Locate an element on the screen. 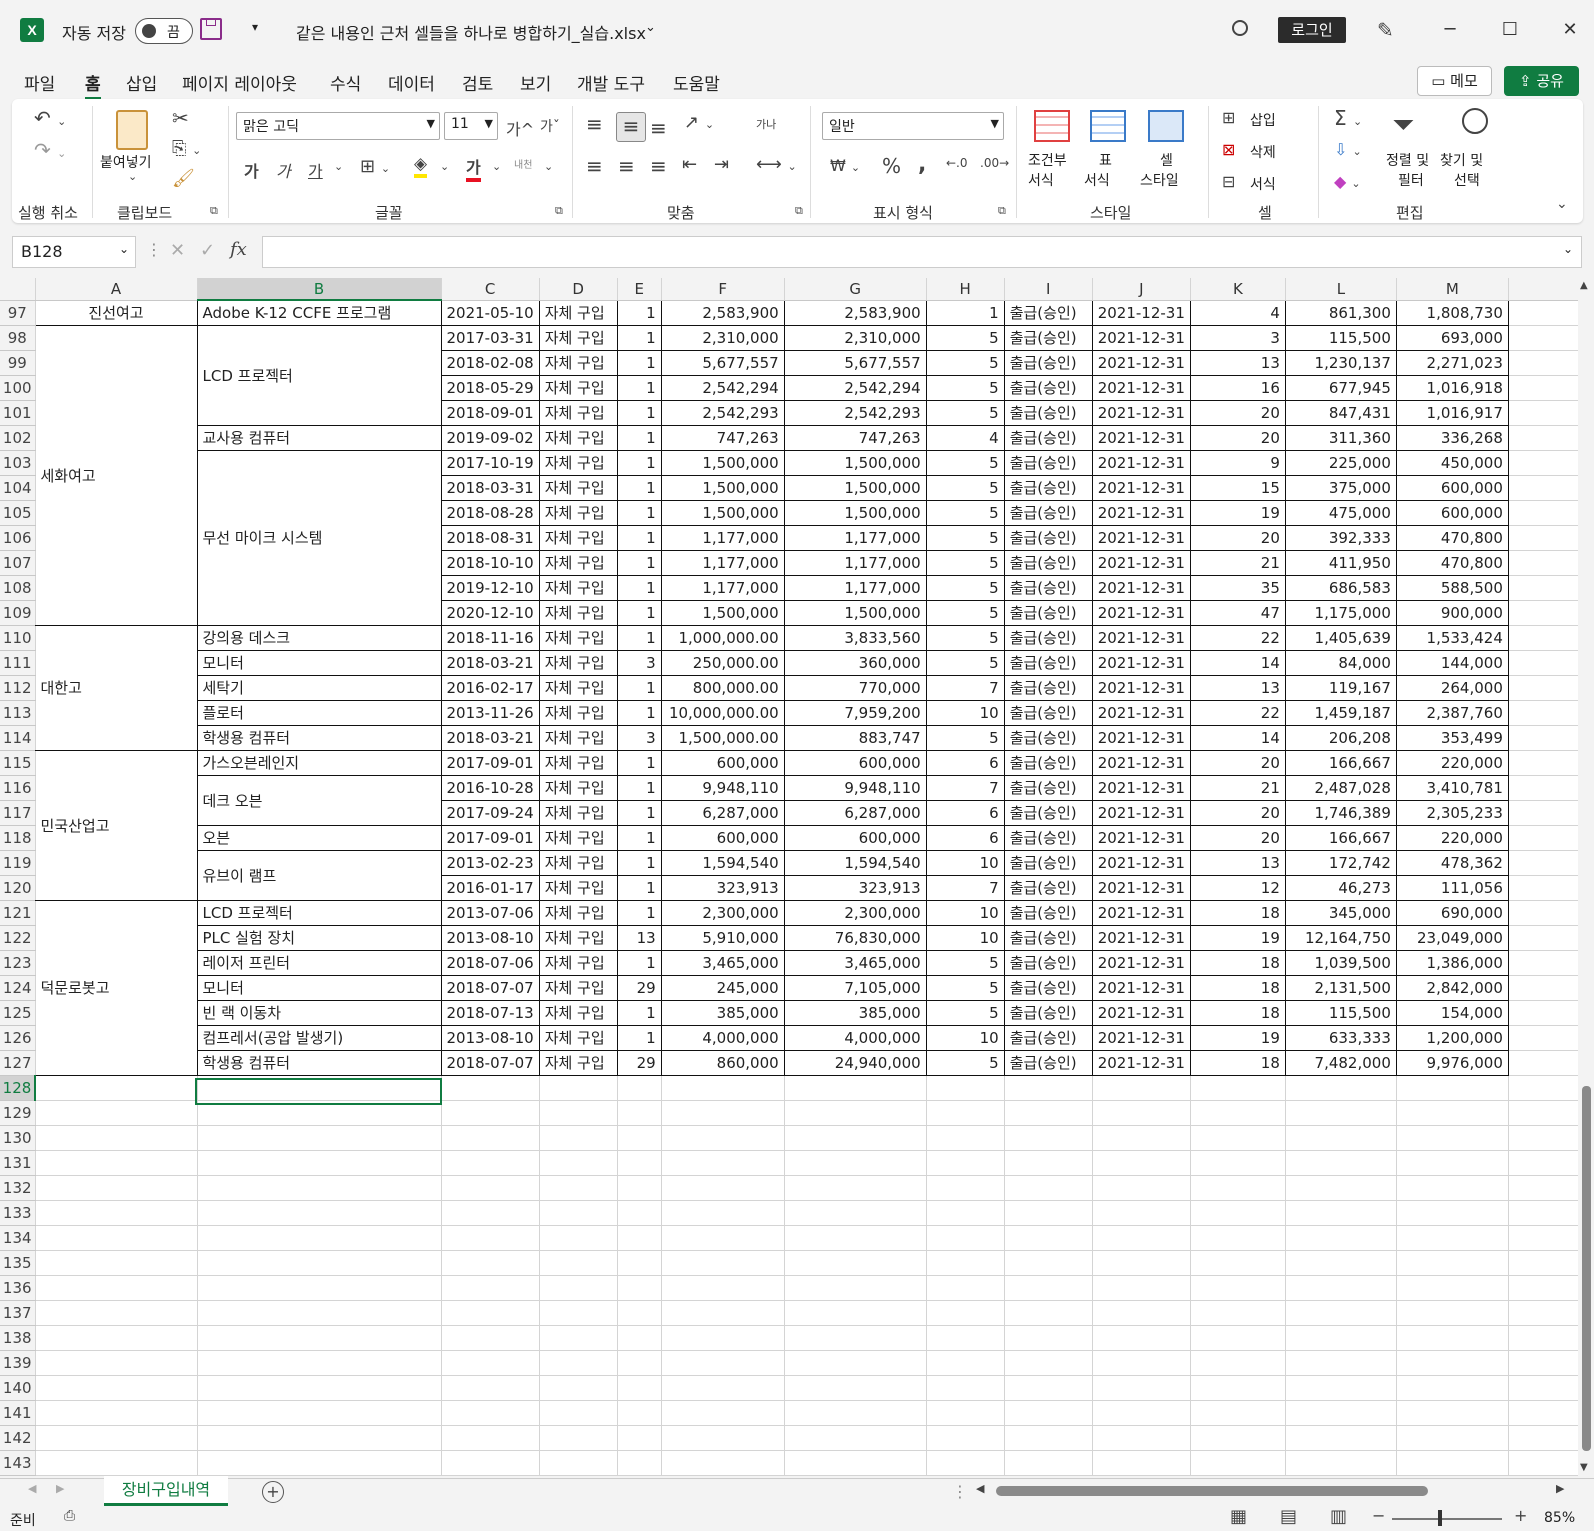 Image resolution: width=1594 pixels, height=1531 pixels. cell-item: 학생용 컴퓨터 is located at coordinates (319, 738).